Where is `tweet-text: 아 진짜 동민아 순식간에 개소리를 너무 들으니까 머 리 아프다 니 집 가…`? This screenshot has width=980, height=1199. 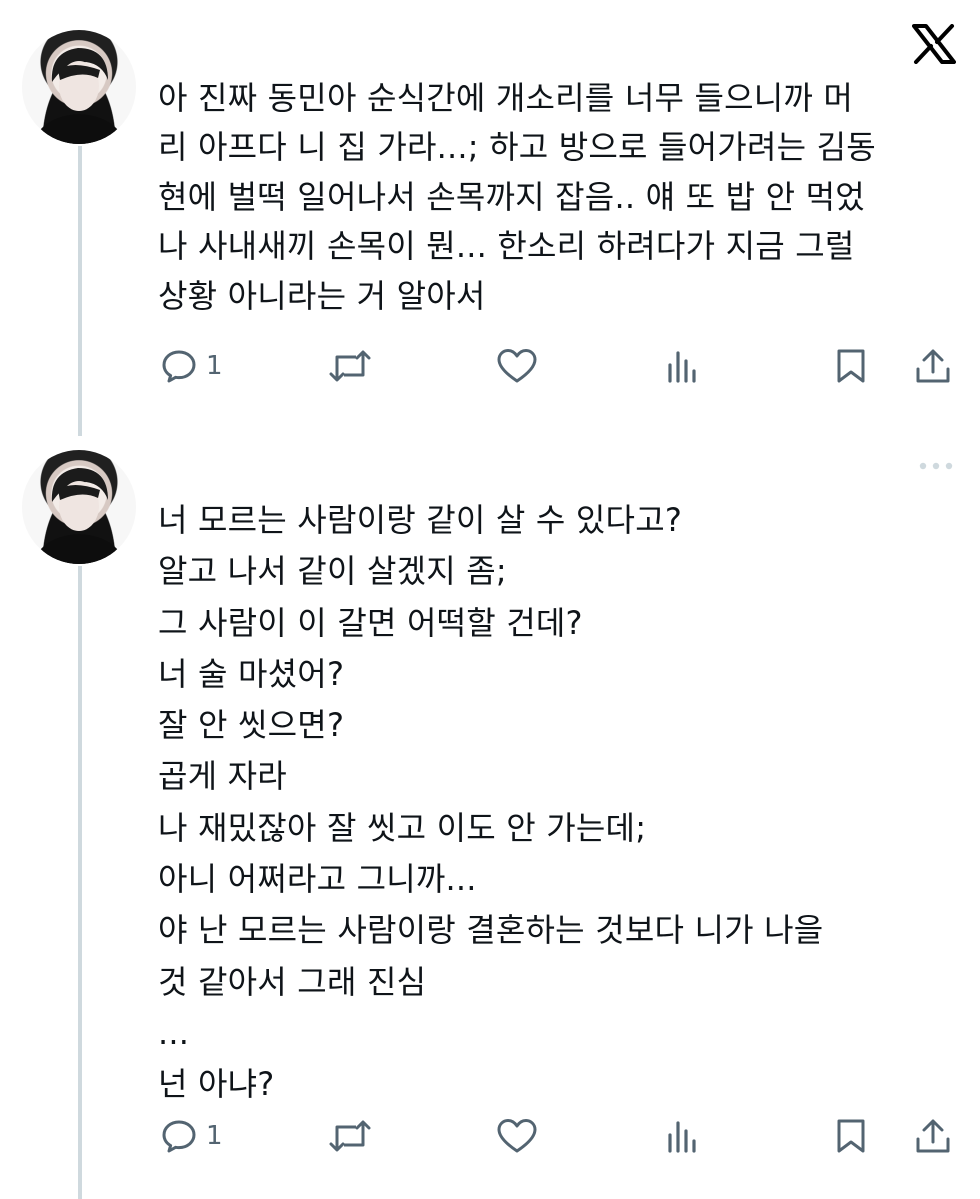 tweet-text: 아 진짜 동민아 순식간에 개소리를 너무 들으니까 머 리 아프다 니 집 가… is located at coordinates (517, 197).